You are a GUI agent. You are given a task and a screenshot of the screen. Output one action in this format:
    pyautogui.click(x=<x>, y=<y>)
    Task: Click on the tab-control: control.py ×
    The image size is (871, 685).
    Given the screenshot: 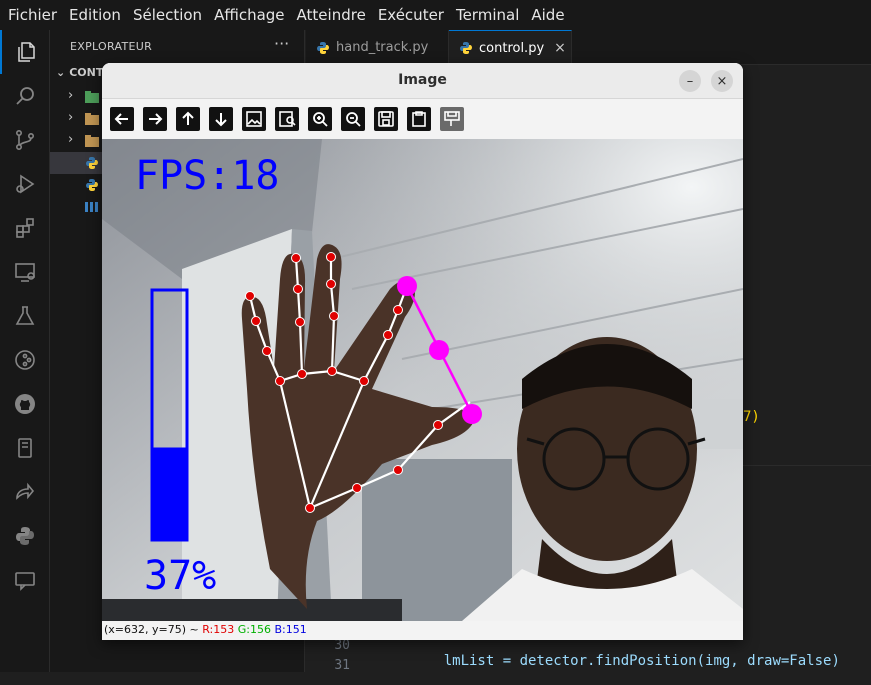 What is the action you would take?
    pyautogui.click(x=510, y=47)
    